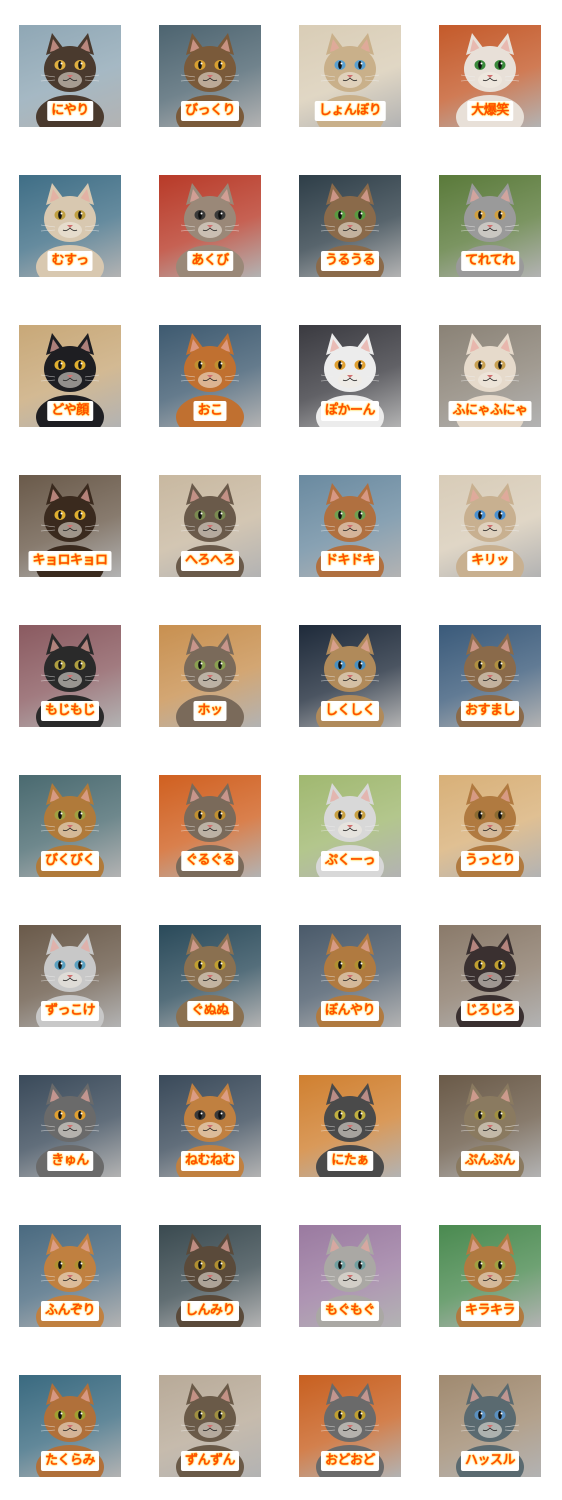 This screenshot has width=562, height=1500. What do you see at coordinates (350, 711) in the screenshot?
I see `sticker-caption: しくしく` at bounding box center [350, 711].